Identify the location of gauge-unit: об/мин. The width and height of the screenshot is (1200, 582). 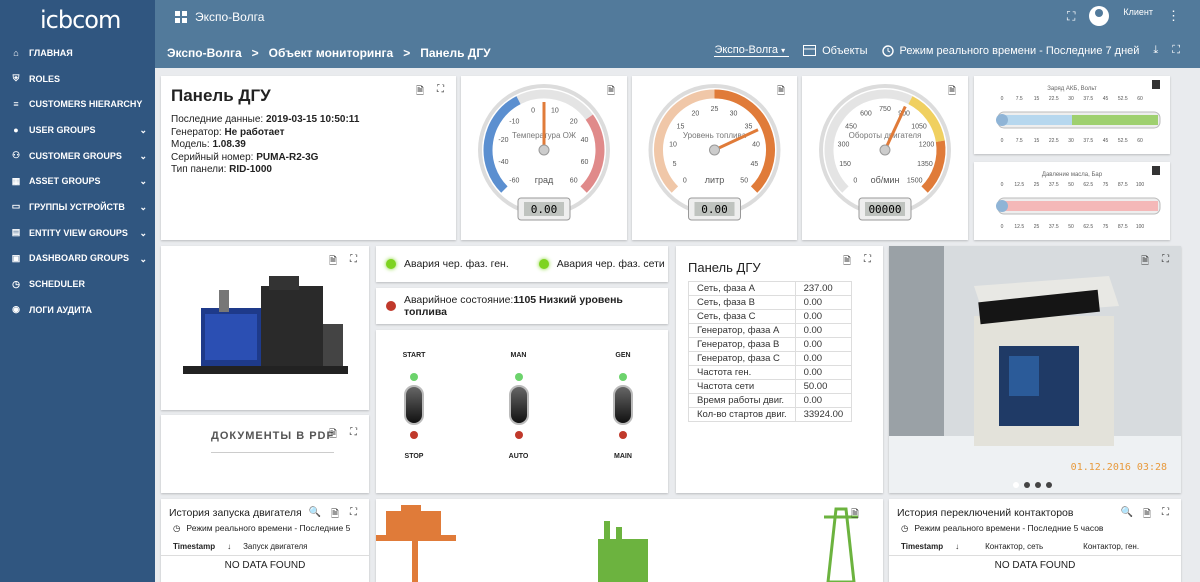
(885, 180).